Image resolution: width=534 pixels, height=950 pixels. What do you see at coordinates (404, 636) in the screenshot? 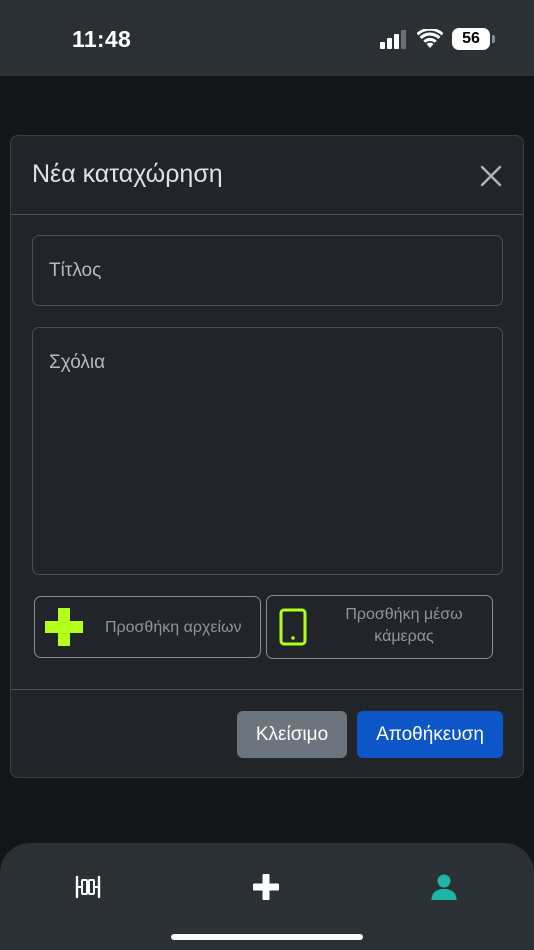
I see `add-from-camera-label-line2: κάμερας` at bounding box center [404, 636].